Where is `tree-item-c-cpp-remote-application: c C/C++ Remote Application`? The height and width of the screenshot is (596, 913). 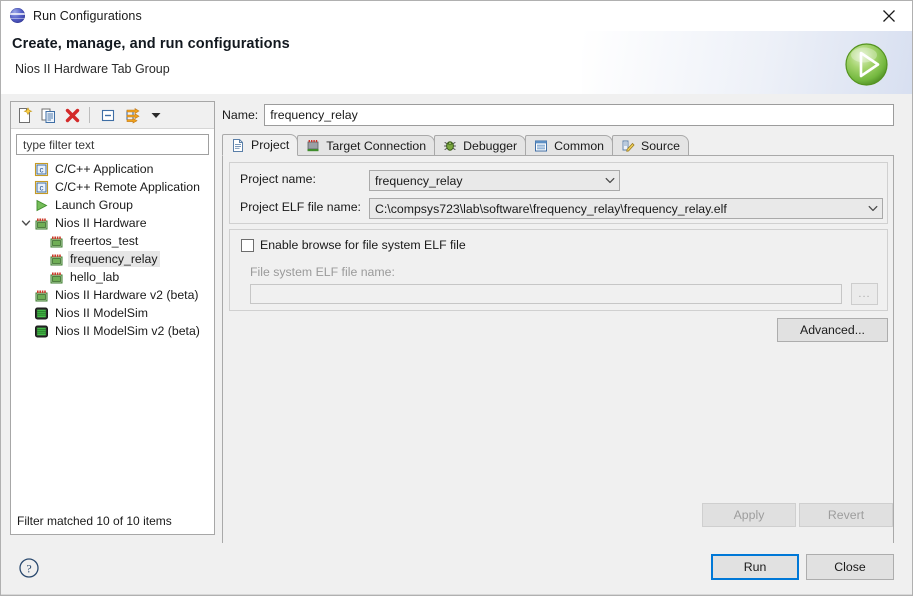
tree-item-c-cpp-remote-application: c C/C++ Remote Application is located at coordinates (112, 187).